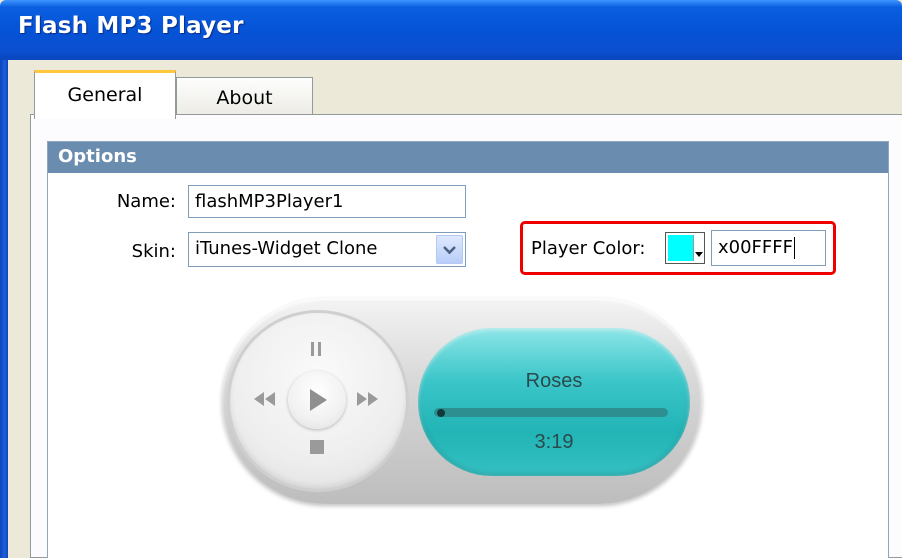 The height and width of the screenshot is (558, 902). Describe the element at coordinates (4, 309) in the screenshot. I see `window-frame-left` at that location.